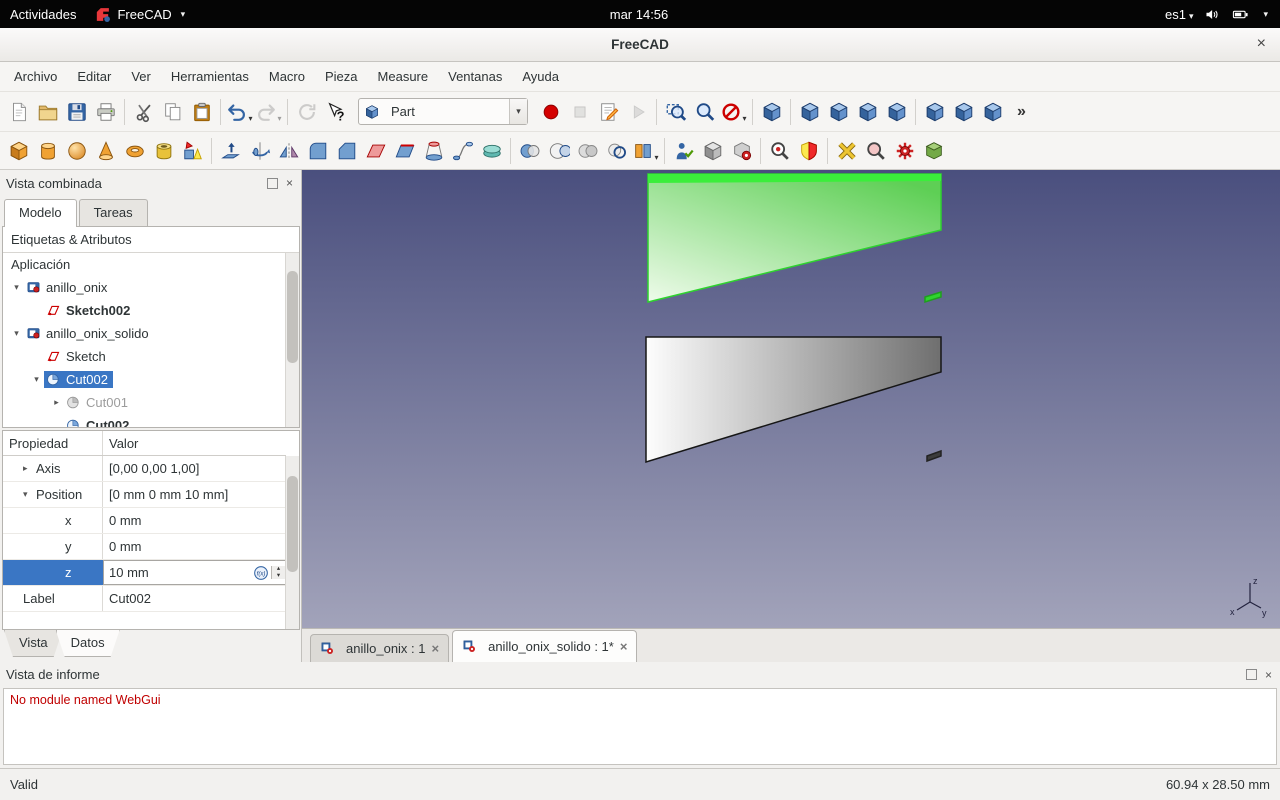  Describe the element at coordinates (403, 76) in the screenshot. I see `menu-measure: Measure` at that location.